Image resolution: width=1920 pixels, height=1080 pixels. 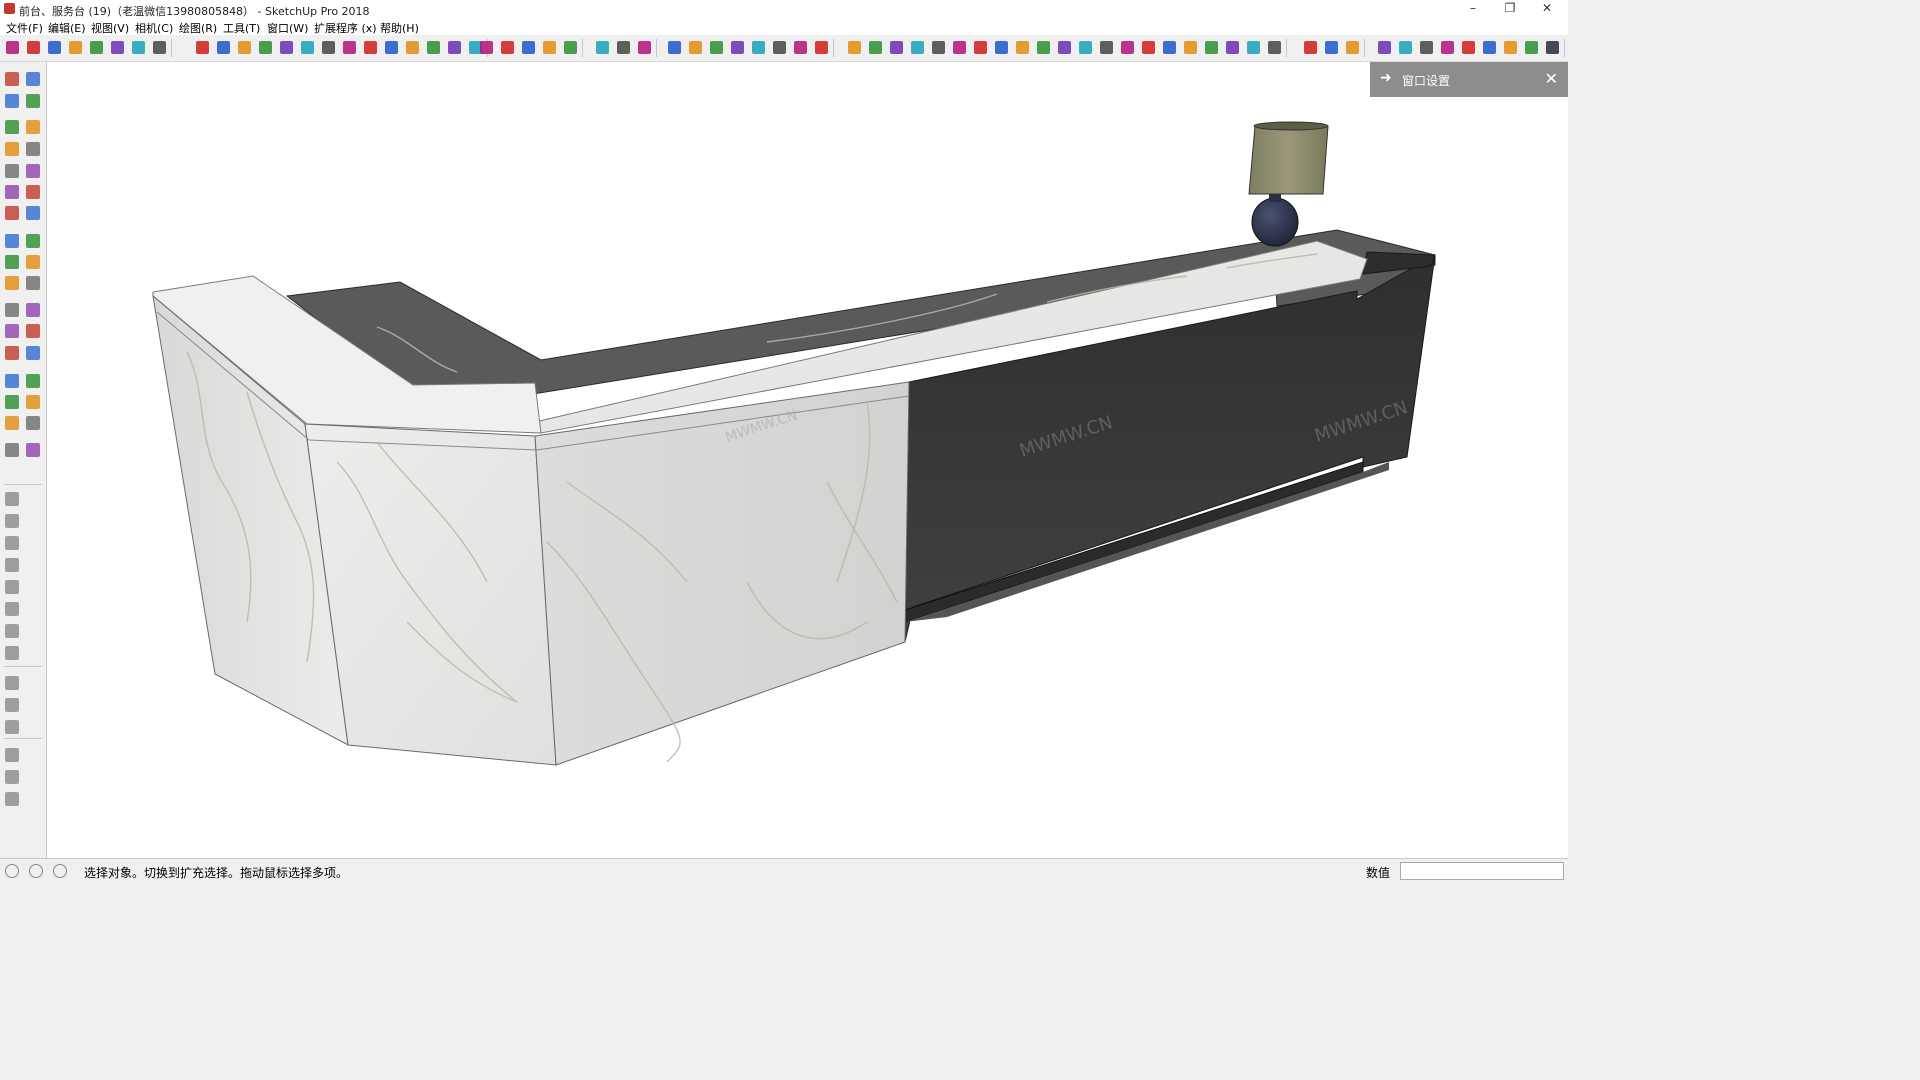 I want to click on menu-extensions: 扩展程序 (x), so click(x=345, y=28).